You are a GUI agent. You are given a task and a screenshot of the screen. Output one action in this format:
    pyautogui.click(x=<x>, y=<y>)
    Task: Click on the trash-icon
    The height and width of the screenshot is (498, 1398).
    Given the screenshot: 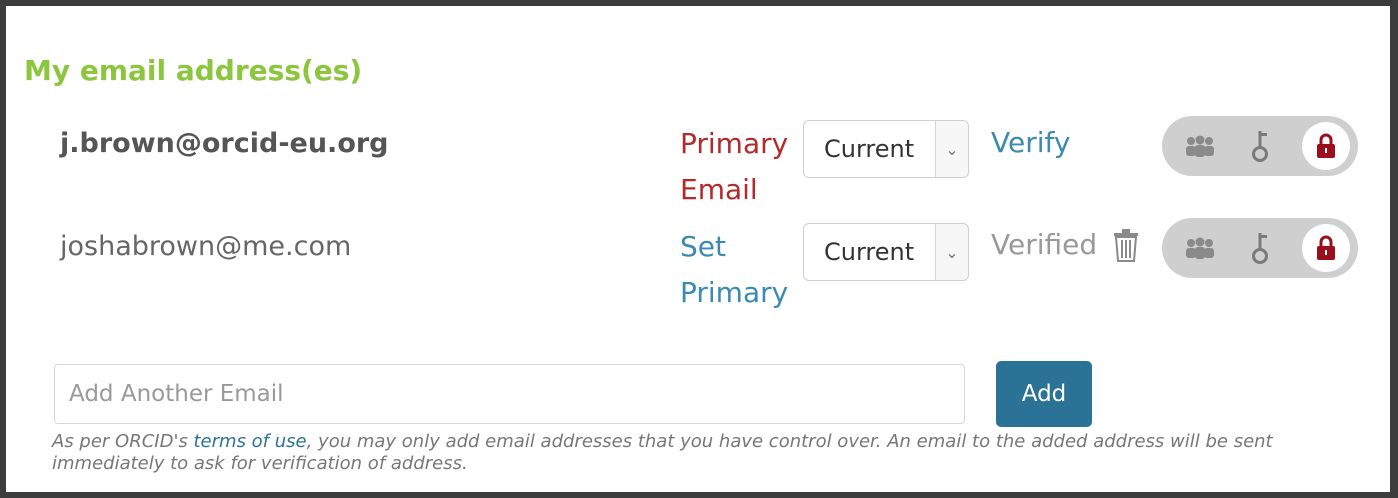 What is the action you would take?
    pyautogui.click(x=1126, y=245)
    